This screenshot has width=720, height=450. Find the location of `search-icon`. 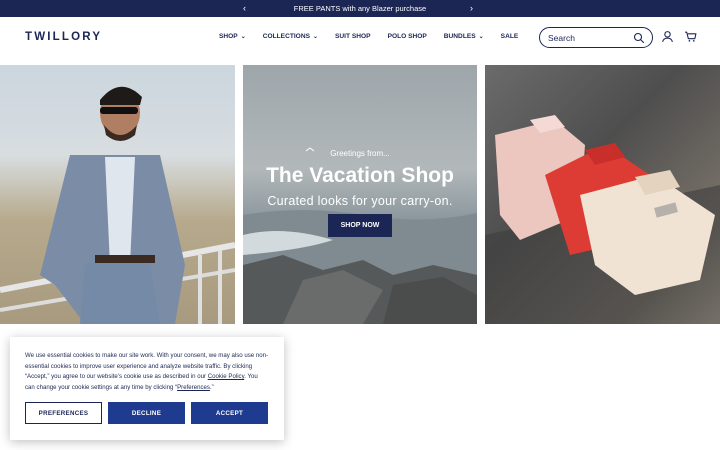

search-icon is located at coordinates (639, 38).